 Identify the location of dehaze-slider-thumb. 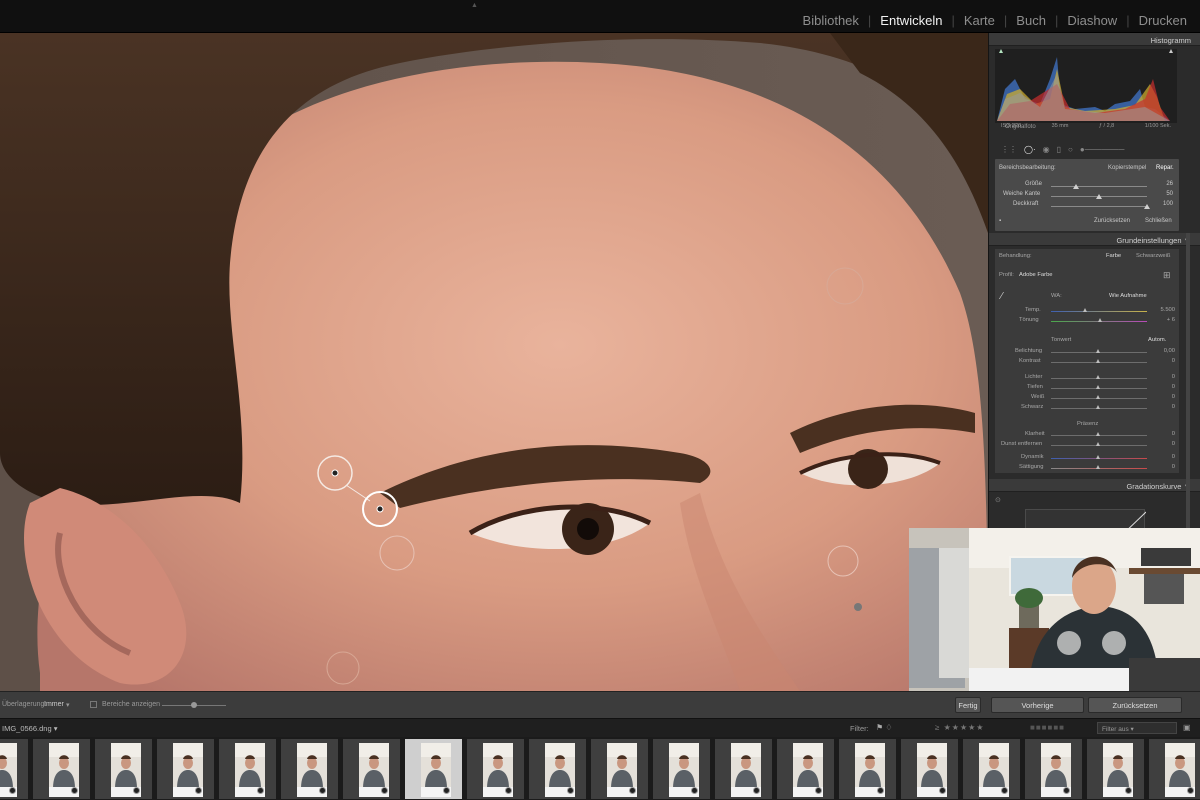
(1098, 444).